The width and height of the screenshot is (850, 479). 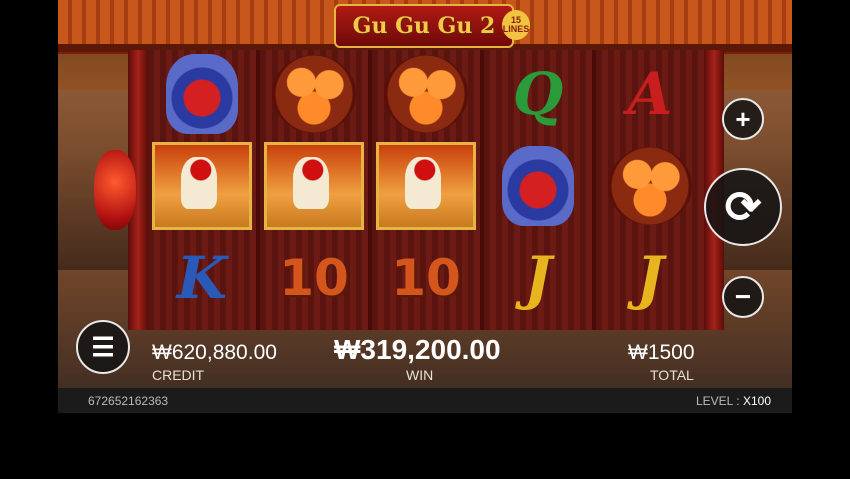 What do you see at coordinates (661, 352) in the screenshot?
I see `total-bet-value: ₩1500` at bounding box center [661, 352].